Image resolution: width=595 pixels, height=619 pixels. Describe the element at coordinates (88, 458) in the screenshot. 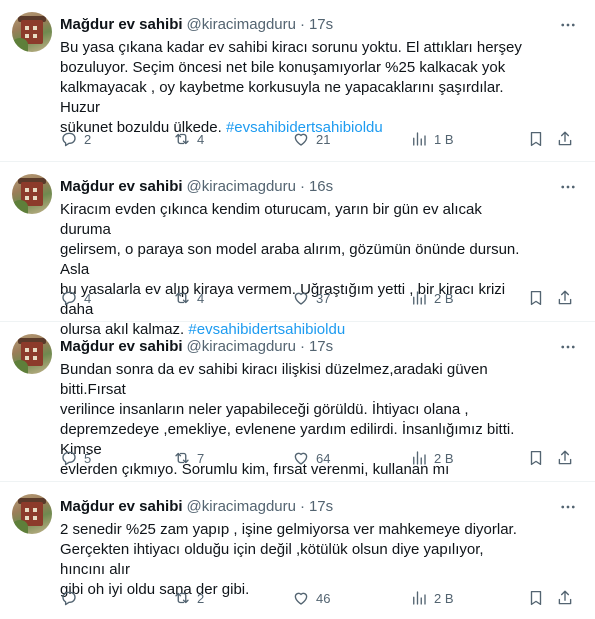

I see `reply-count: 5` at that location.